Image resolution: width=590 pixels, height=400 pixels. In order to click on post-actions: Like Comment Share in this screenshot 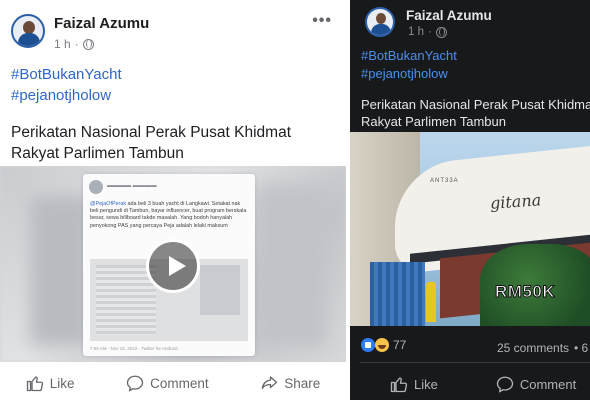, I will do `click(173, 383)`.